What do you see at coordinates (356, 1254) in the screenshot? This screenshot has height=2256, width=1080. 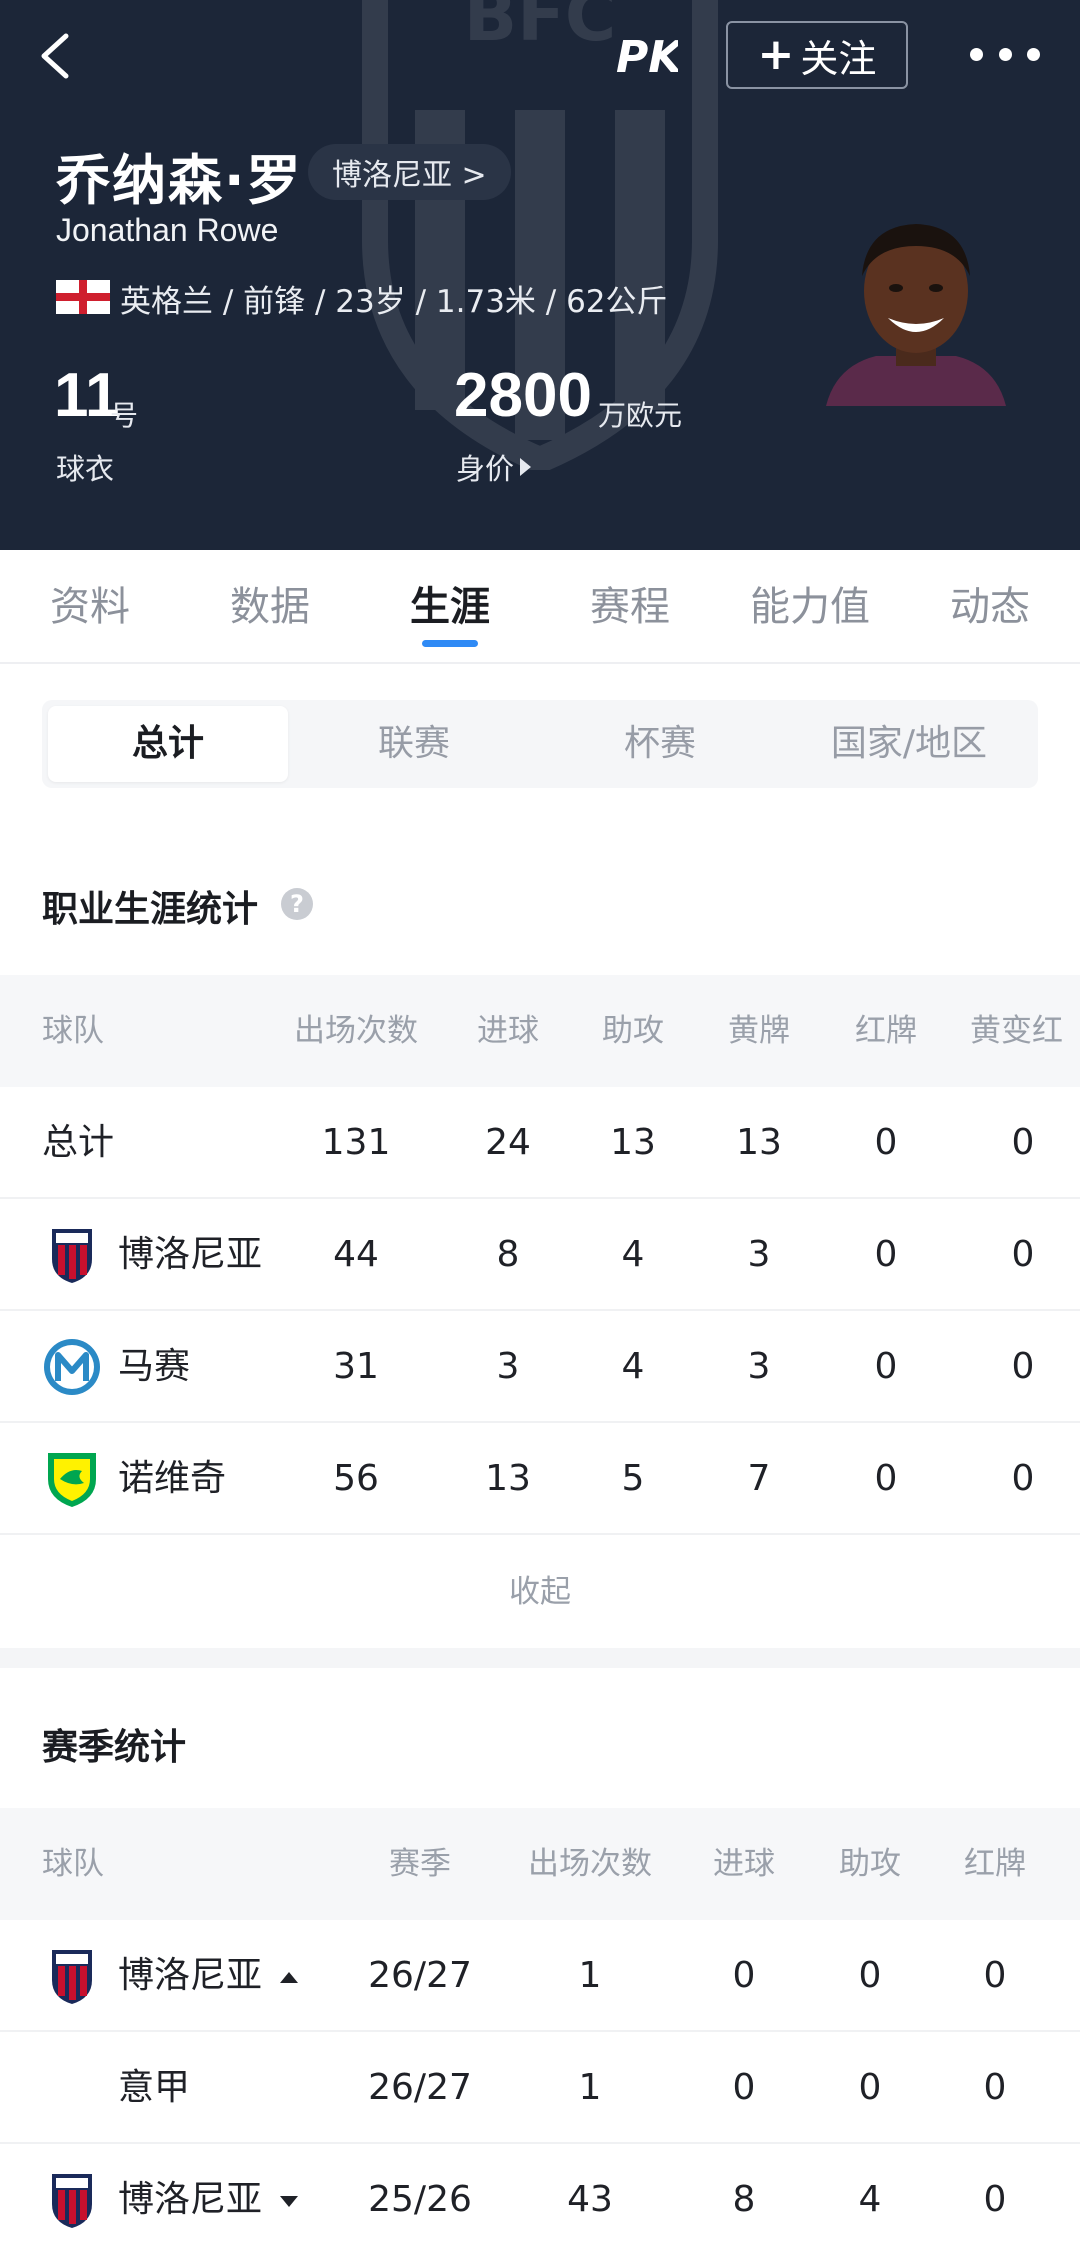 I see `apps: 44` at bounding box center [356, 1254].